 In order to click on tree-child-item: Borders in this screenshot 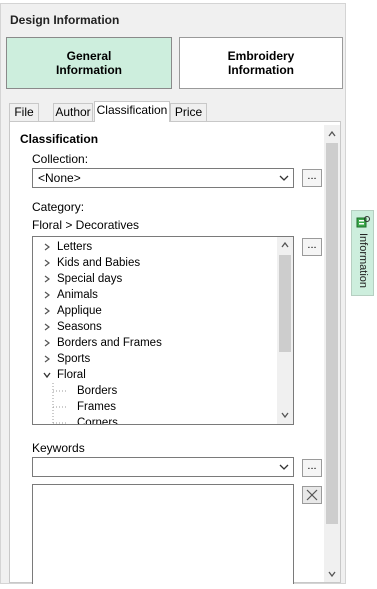, I will do `click(97, 391)`.